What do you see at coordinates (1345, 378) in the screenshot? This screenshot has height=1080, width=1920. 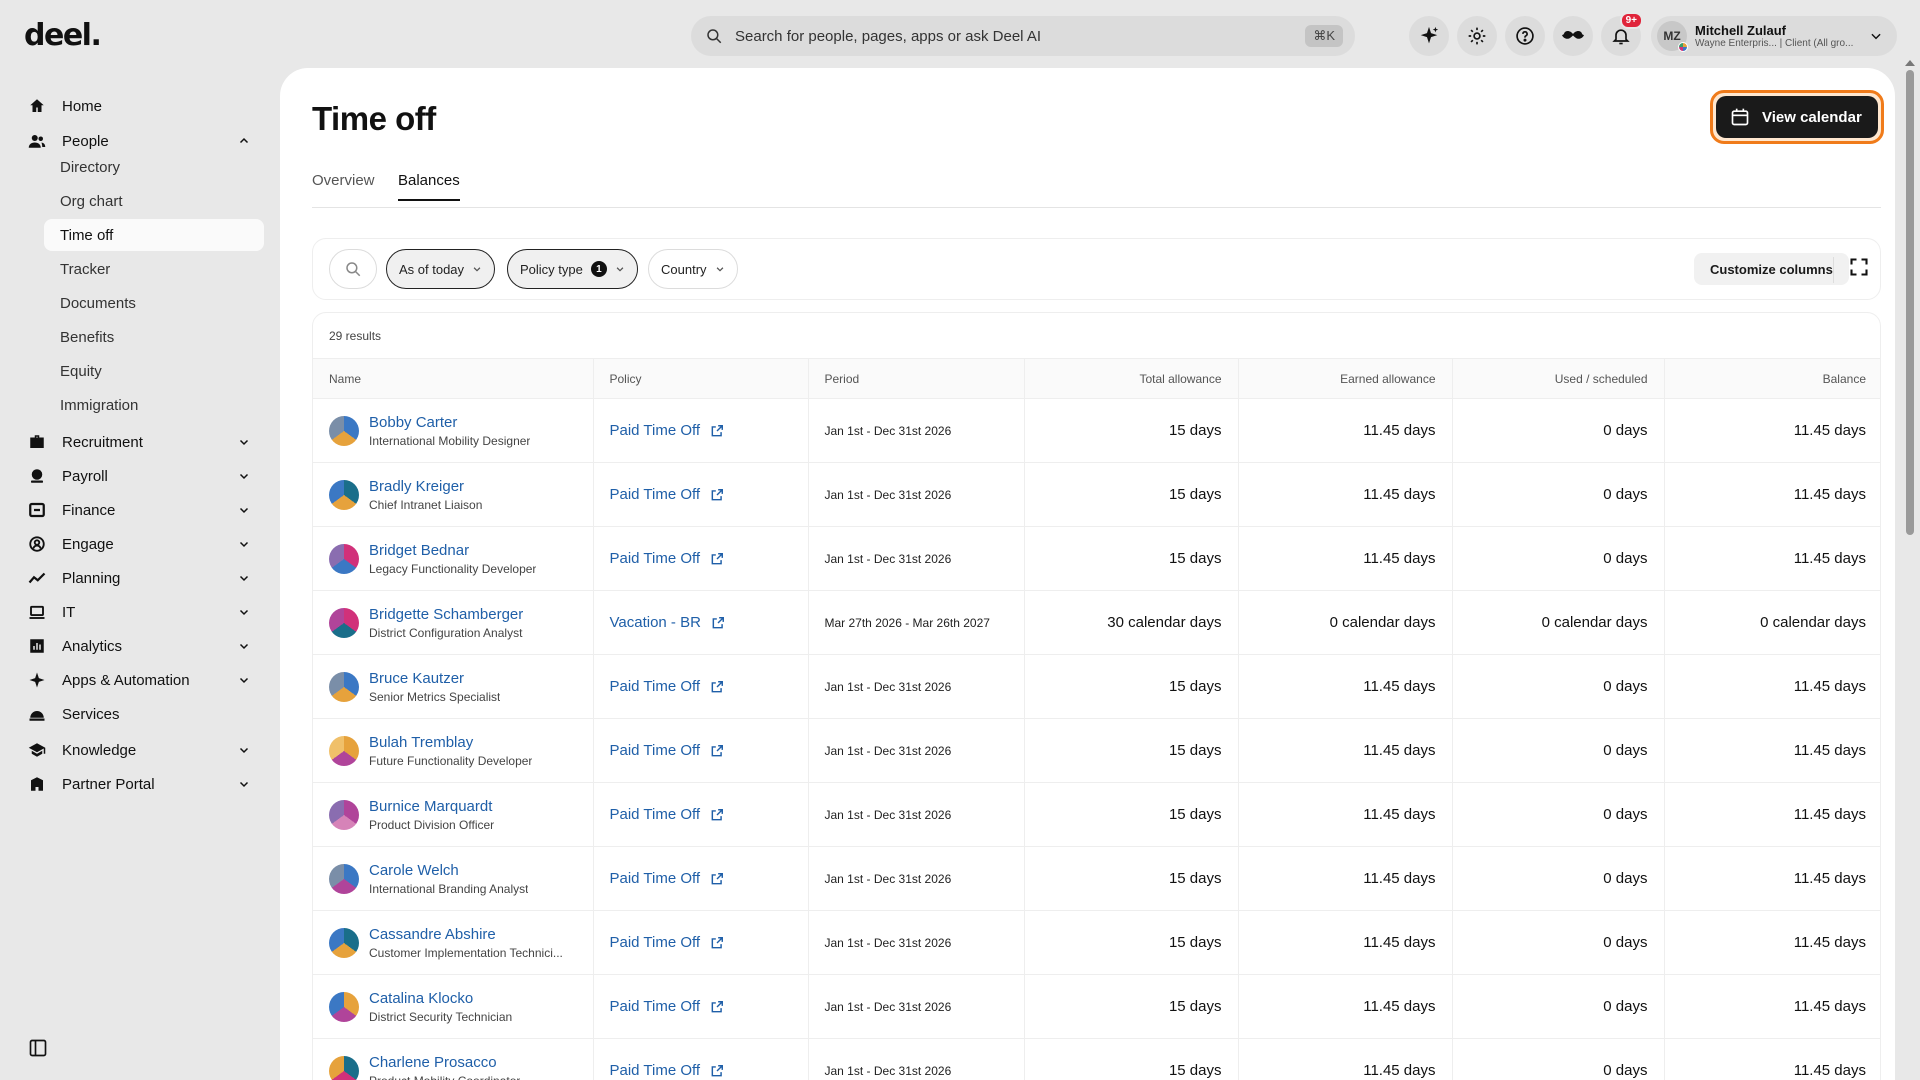 I see `column-header-earned-allowance: Earned allowance` at bounding box center [1345, 378].